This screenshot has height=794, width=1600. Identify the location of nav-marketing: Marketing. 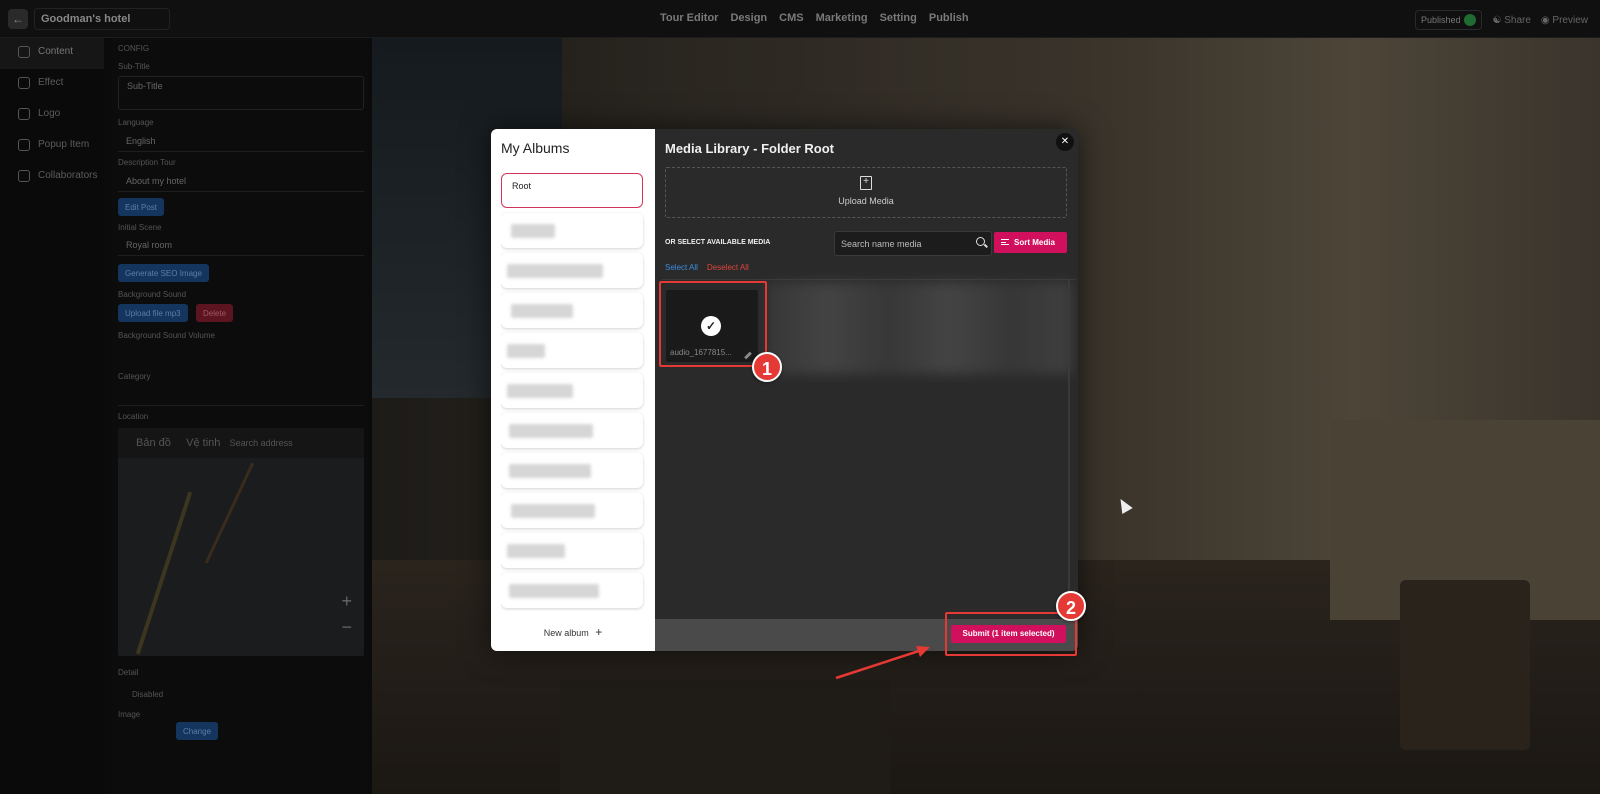
(842, 18).